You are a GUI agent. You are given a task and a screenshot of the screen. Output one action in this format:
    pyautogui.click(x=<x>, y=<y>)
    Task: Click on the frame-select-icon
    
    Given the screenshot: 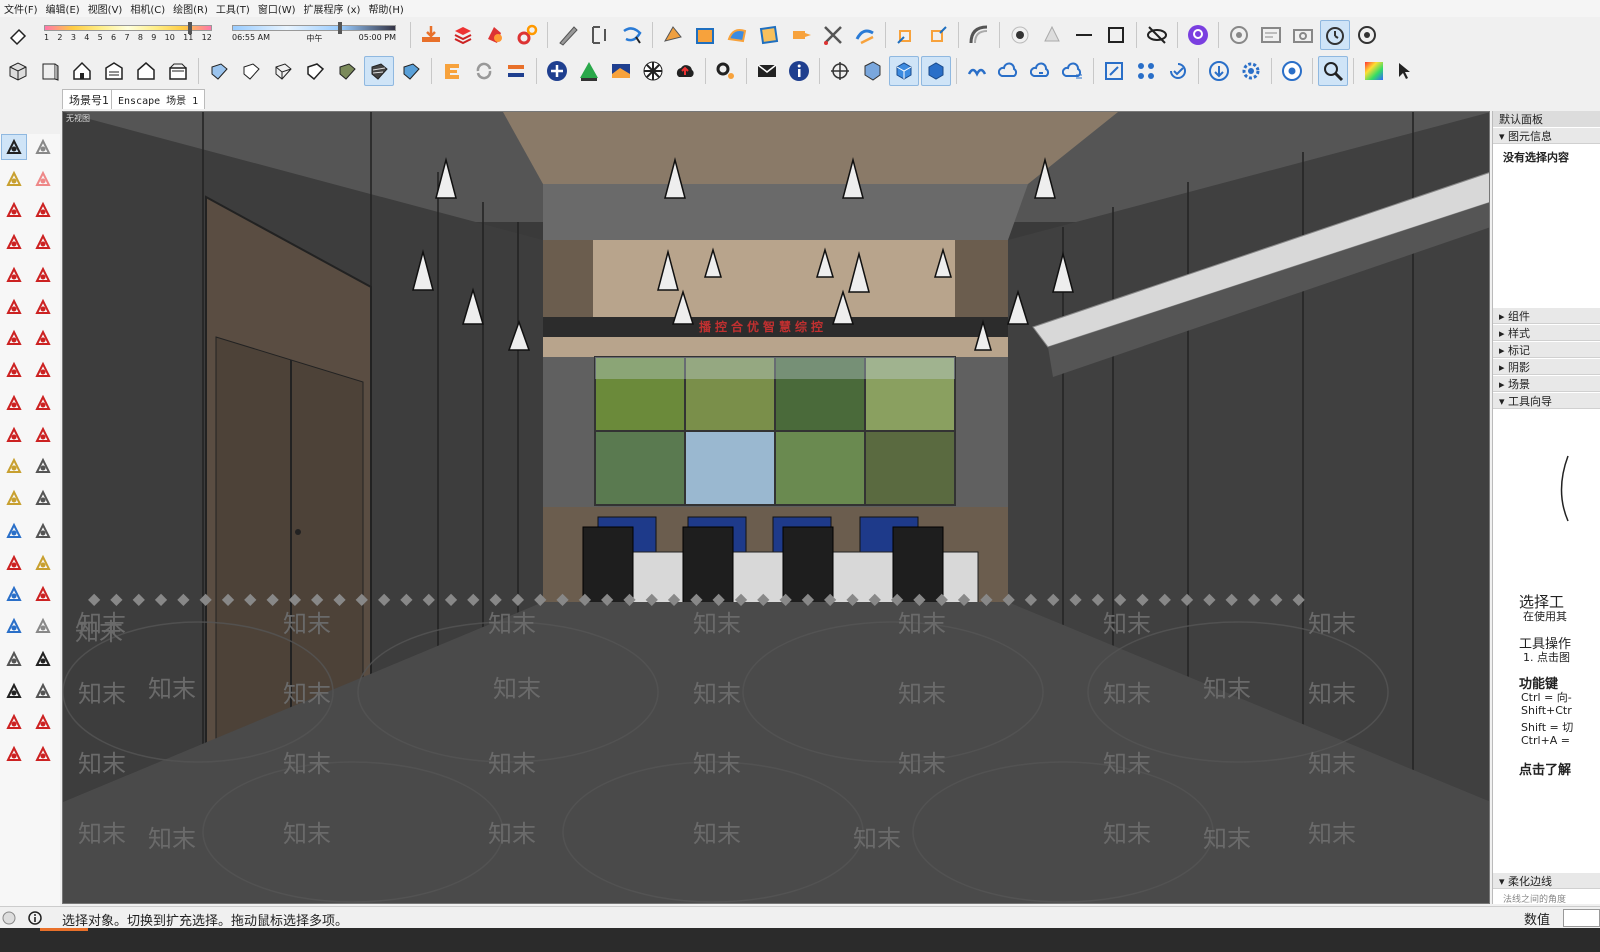 What is the action you would take?
    pyautogui.click(x=1114, y=71)
    